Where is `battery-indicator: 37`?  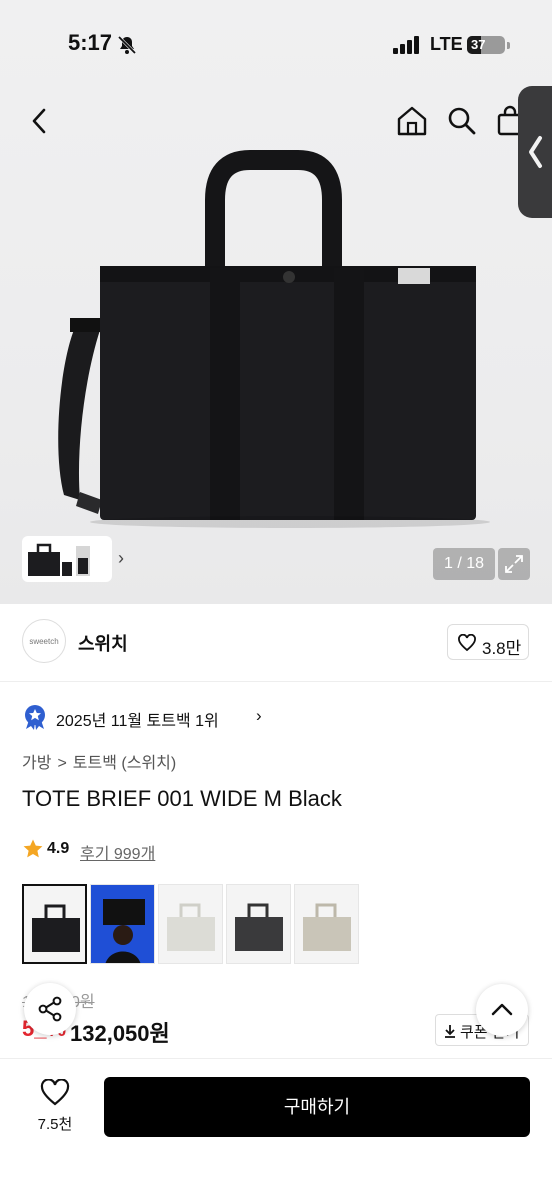 battery-indicator: 37 is located at coordinates (486, 45).